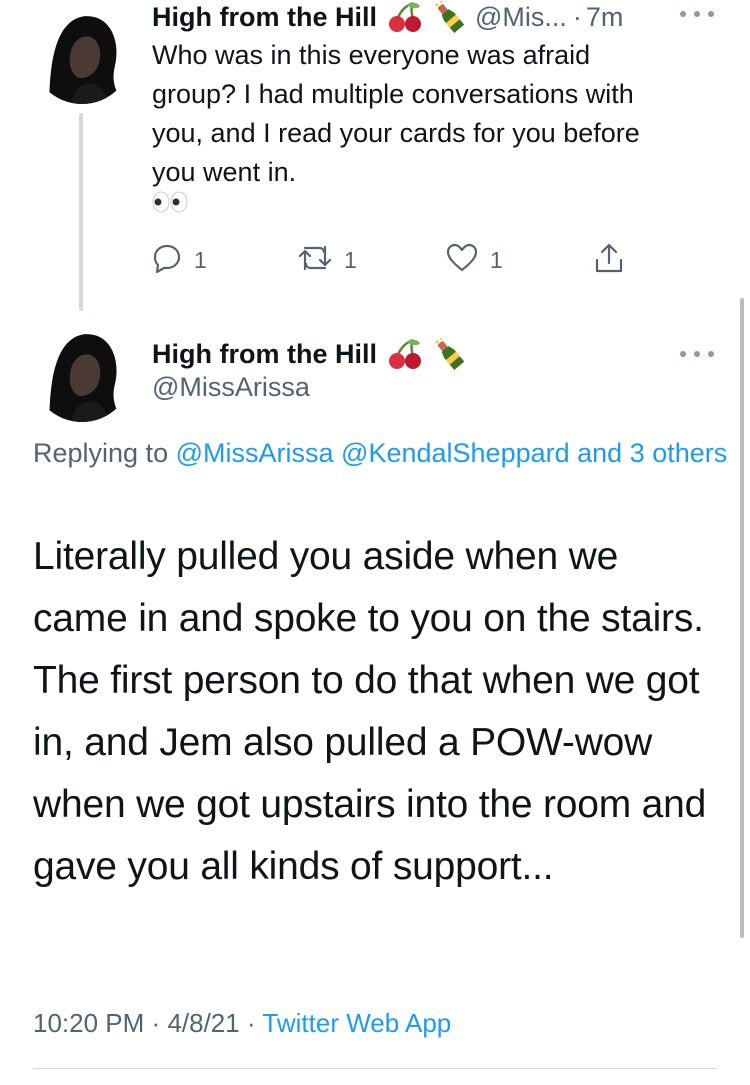  Describe the element at coordinates (255, 453) in the screenshot. I see `mention-link: @MissArissa` at that location.